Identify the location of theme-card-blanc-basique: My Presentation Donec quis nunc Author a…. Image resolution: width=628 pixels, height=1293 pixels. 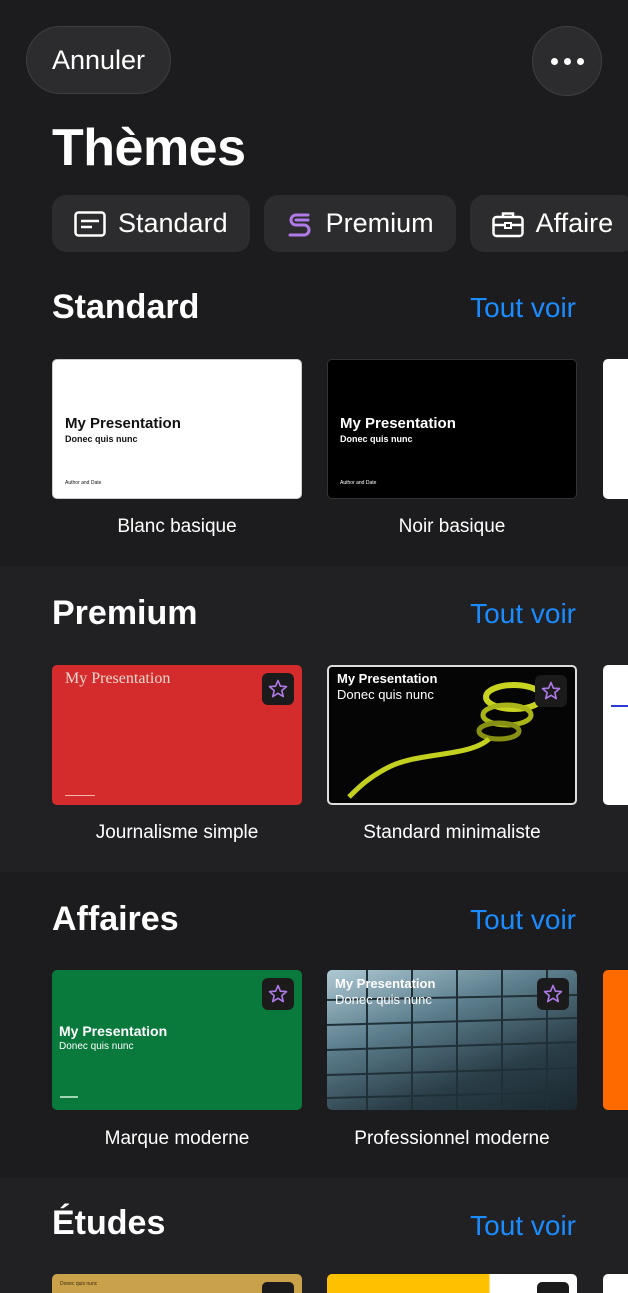
(177, 429).